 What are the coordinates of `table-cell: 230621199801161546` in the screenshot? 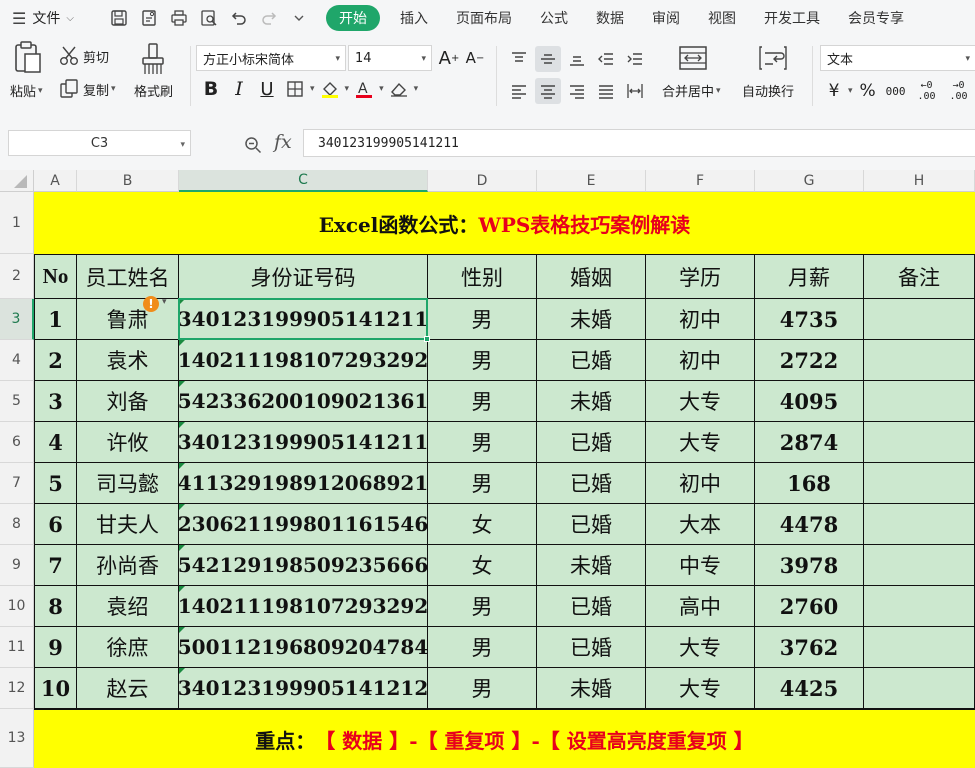 It's located at (303, 524).